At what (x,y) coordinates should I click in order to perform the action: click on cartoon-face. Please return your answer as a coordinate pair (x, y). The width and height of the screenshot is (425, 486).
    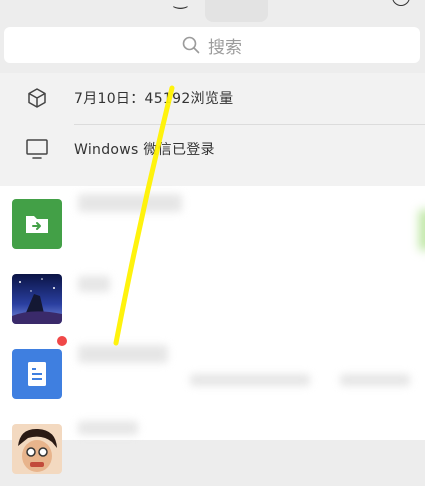
    Looking at the image, I should click on (37, 449).